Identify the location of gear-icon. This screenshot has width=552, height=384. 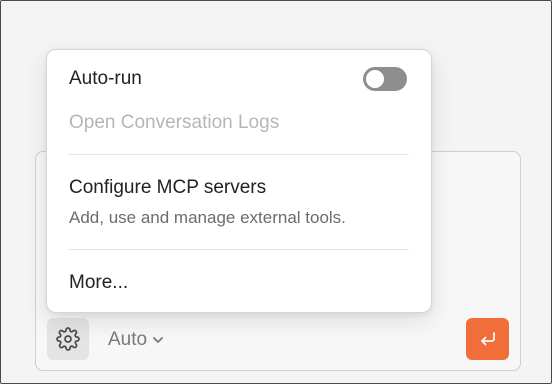
(68, 339).